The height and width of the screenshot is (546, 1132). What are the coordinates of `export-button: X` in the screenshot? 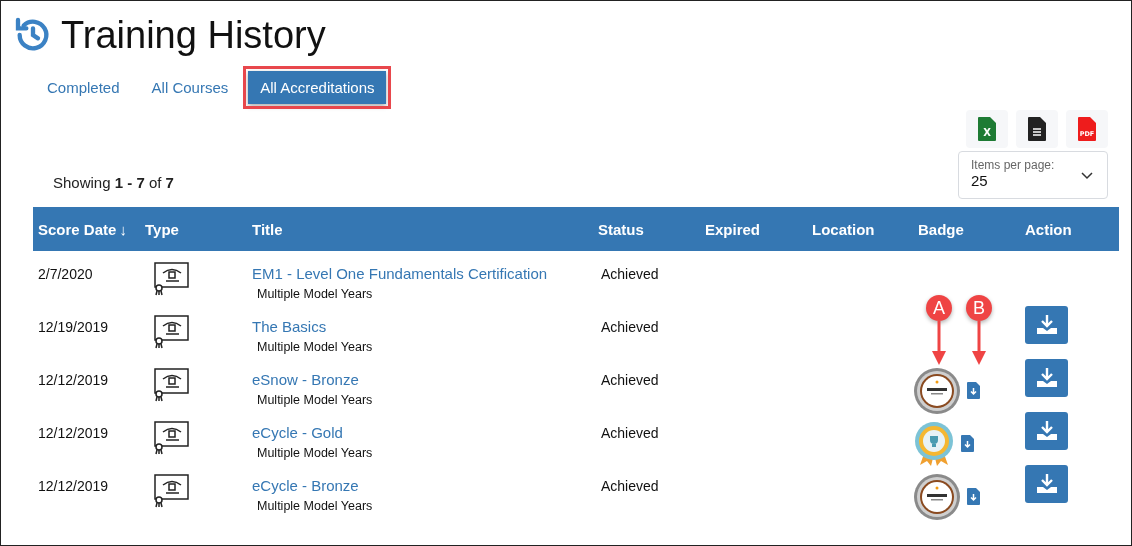 It's located at (987, 129).